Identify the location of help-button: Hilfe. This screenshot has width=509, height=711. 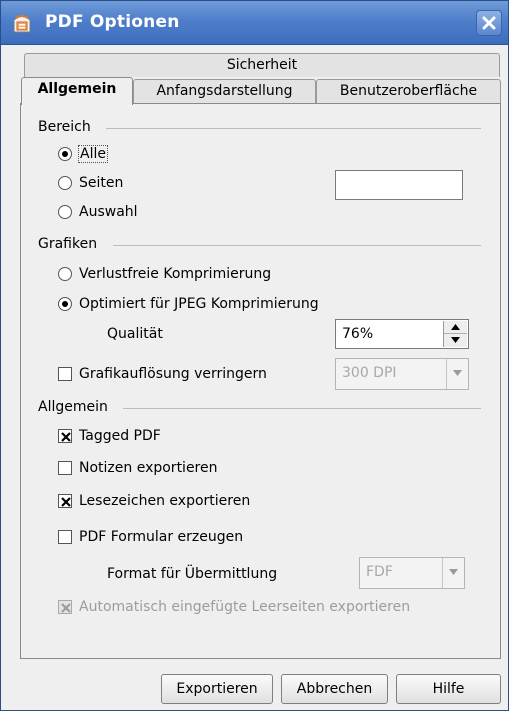
(448, 689).